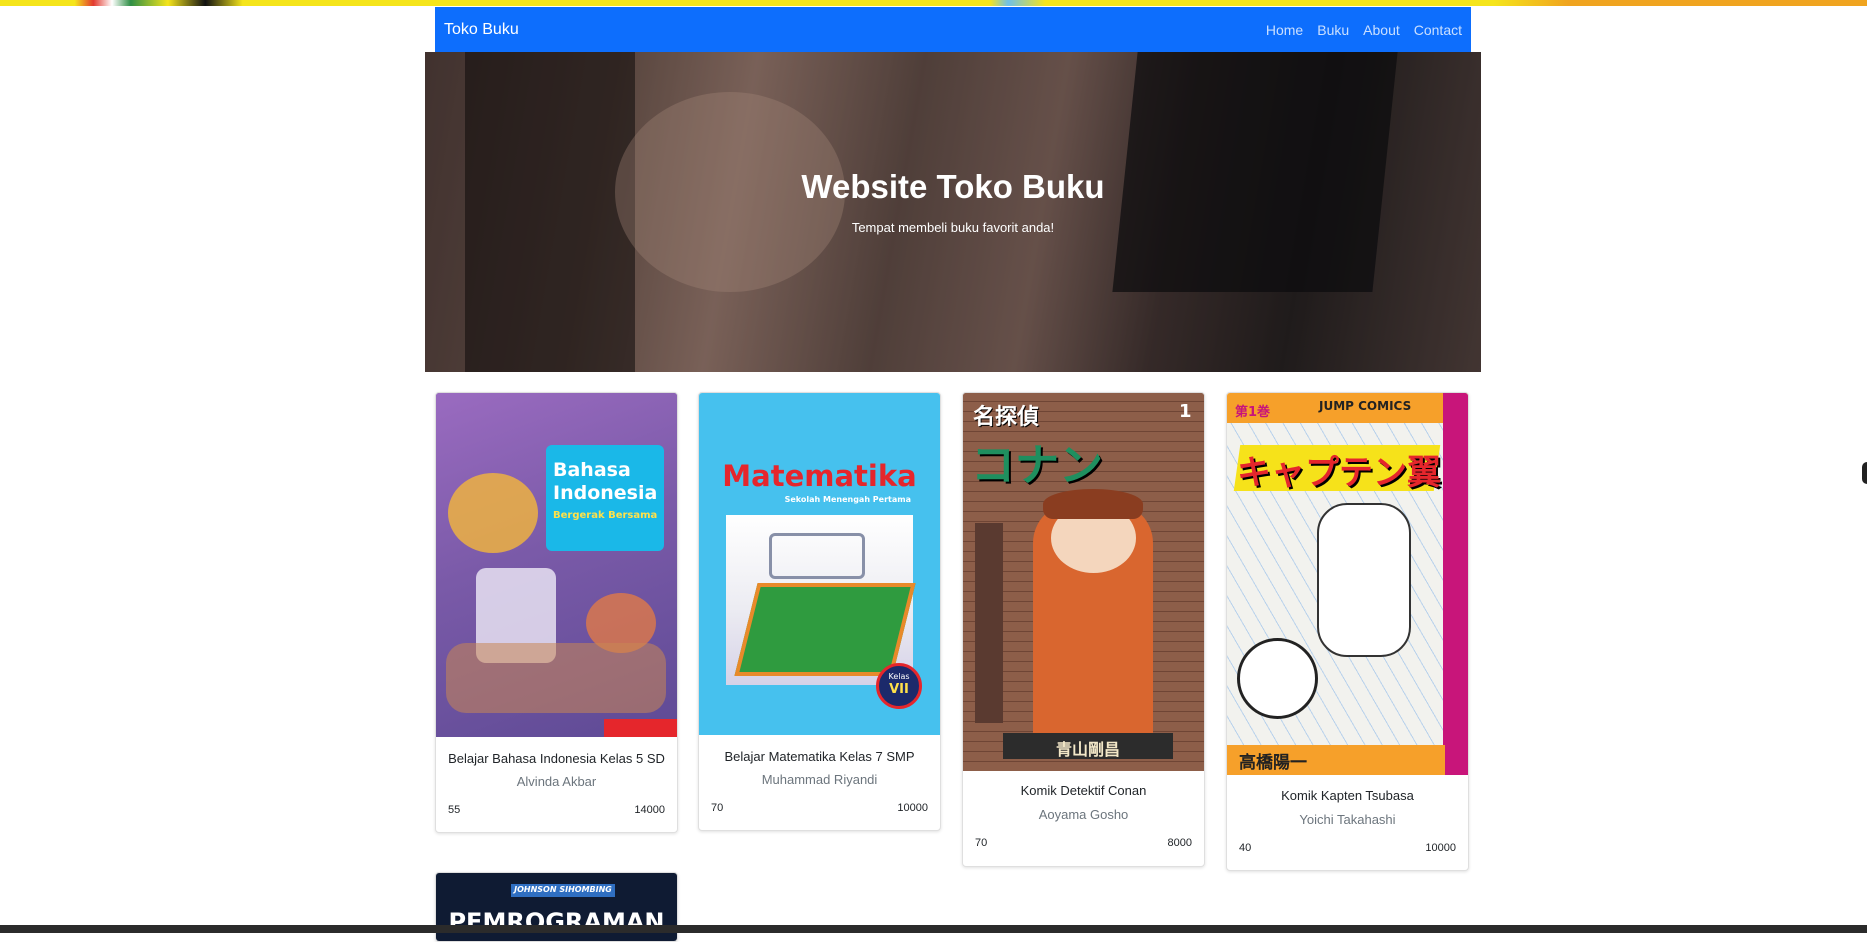 This screenshot has height=942, width=1867. Describe the element at coordinates (1365, 406) in the screenshot. I see `cover-label: JUMP COMICS` at that location.